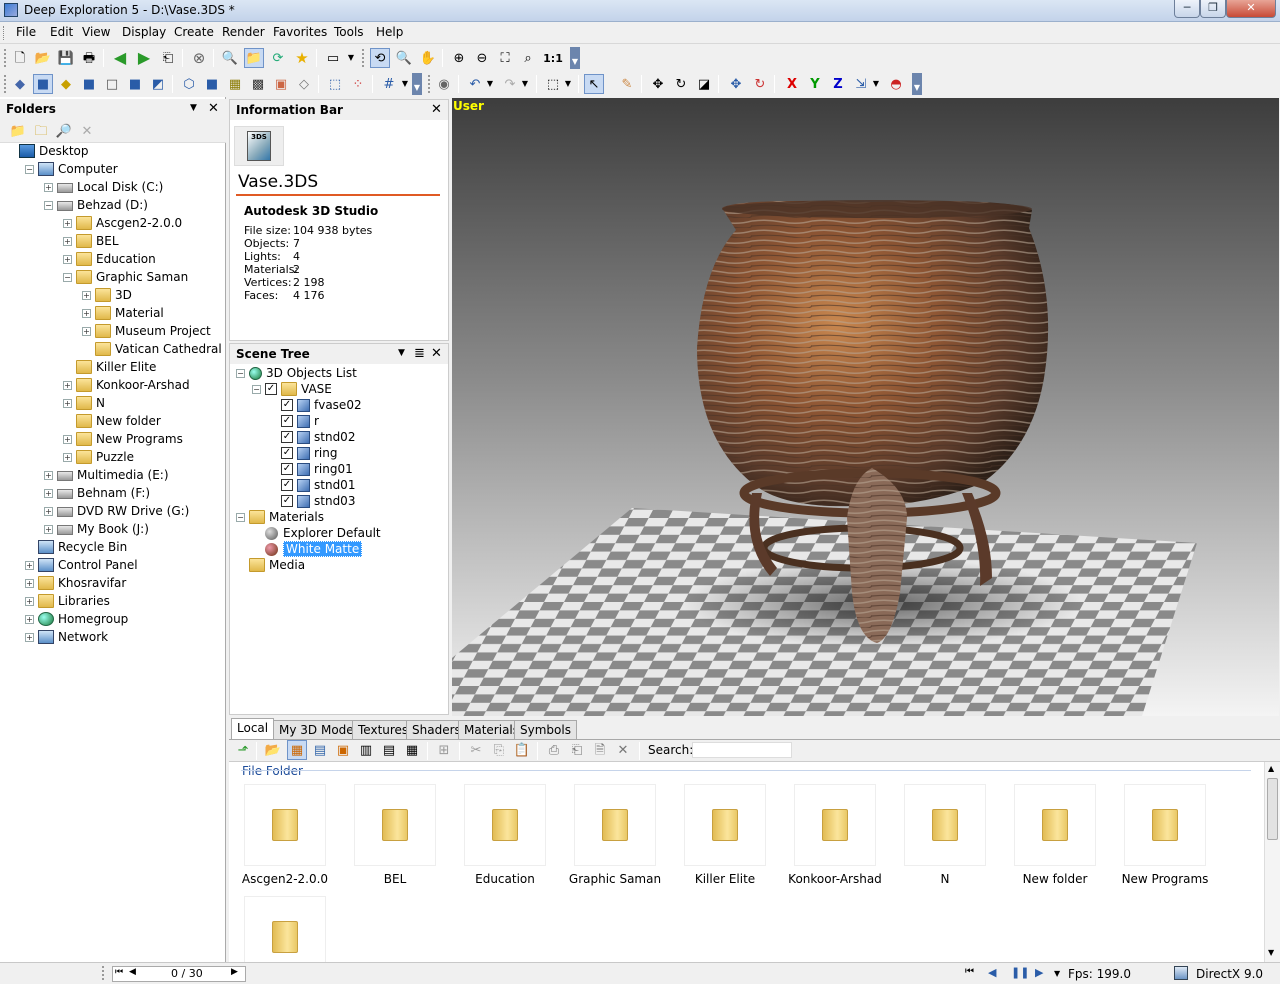 The height and width of the screenshot is (984, 1280). I want to click on sync-icon: ⟳, so click(278, 58).